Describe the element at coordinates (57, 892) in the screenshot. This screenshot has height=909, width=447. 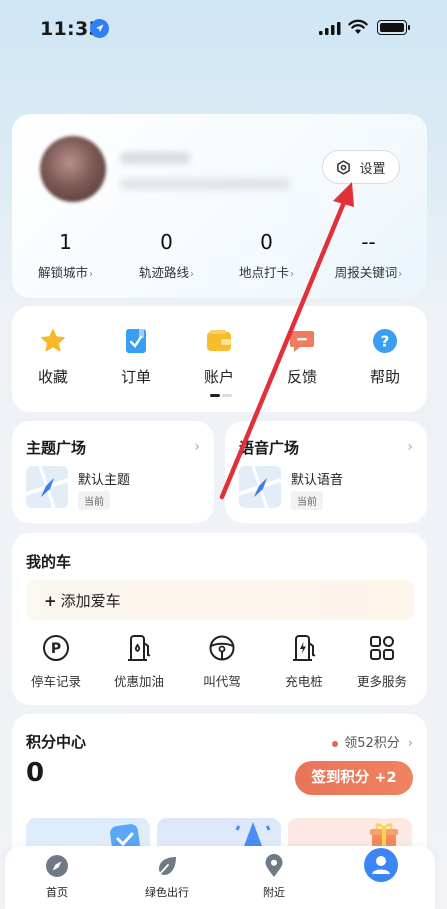
I see `nav-label: 首页` at that location.